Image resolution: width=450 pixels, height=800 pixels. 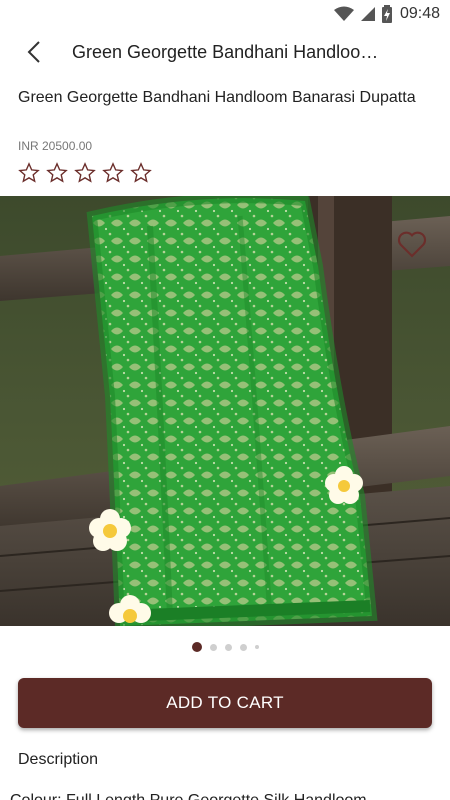 What do you see at coordinates (196, 647) in the screenshot?
I see `gallery-dot-active` at bounding box center [196, 647].